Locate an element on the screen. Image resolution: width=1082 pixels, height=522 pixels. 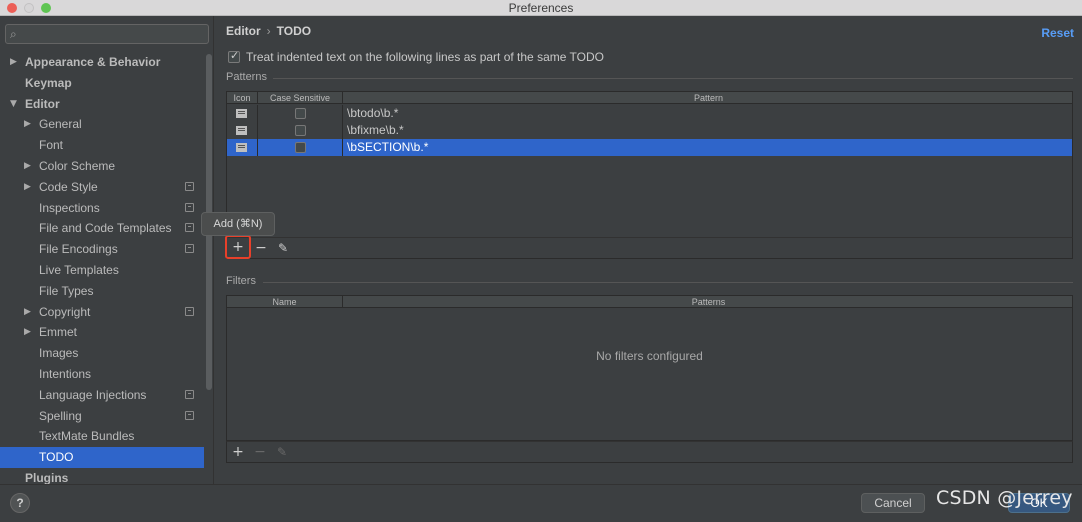
sidebar-item-file-types: File Types is located at coordinates (102, 291).